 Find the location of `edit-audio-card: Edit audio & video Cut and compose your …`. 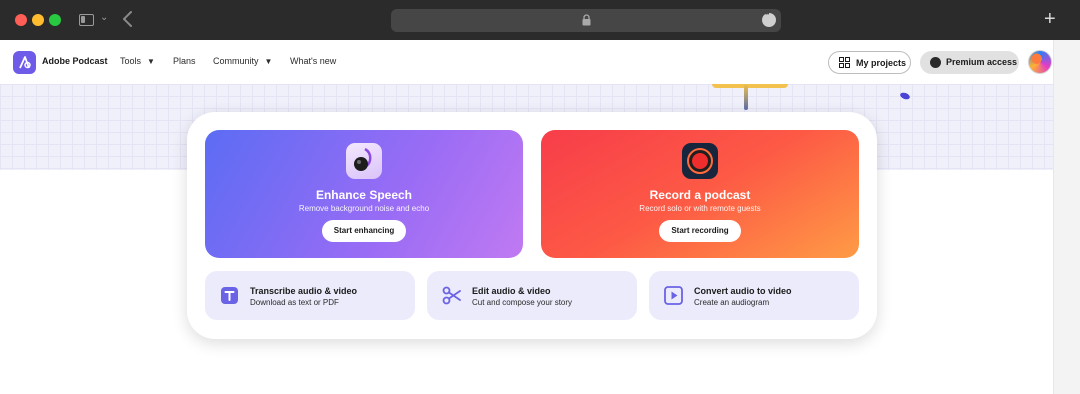

edit-audio-card: Edit audio & video Cut and compose your … is located at coordinates (532, 295).